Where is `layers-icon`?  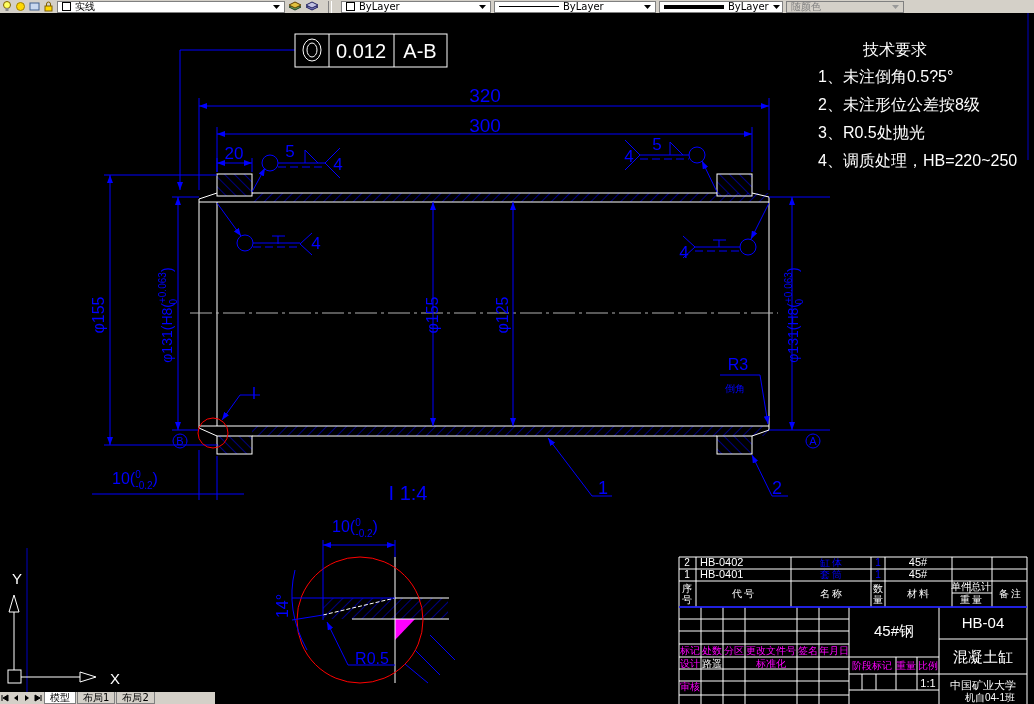 layers-icon is located at coordinates (34, 6).